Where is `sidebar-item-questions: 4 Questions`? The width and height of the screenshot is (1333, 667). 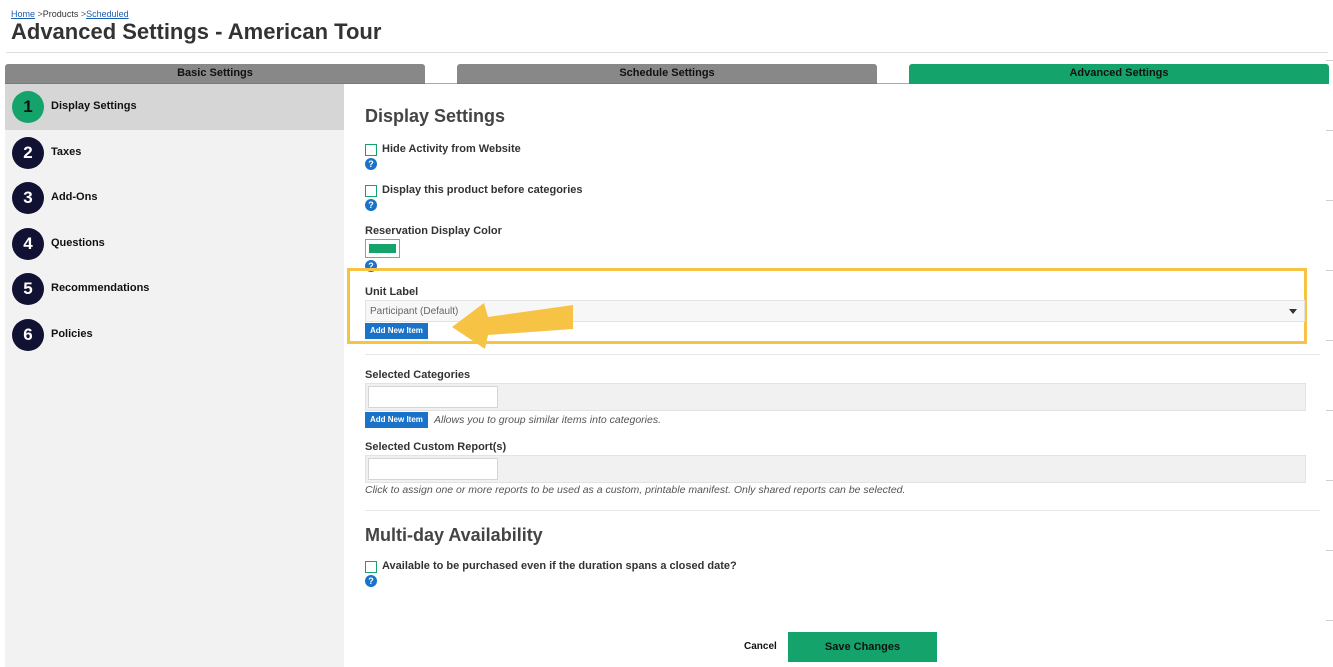
sidebar-item-questions: 4 Questions is located at coordinates (174, 244).